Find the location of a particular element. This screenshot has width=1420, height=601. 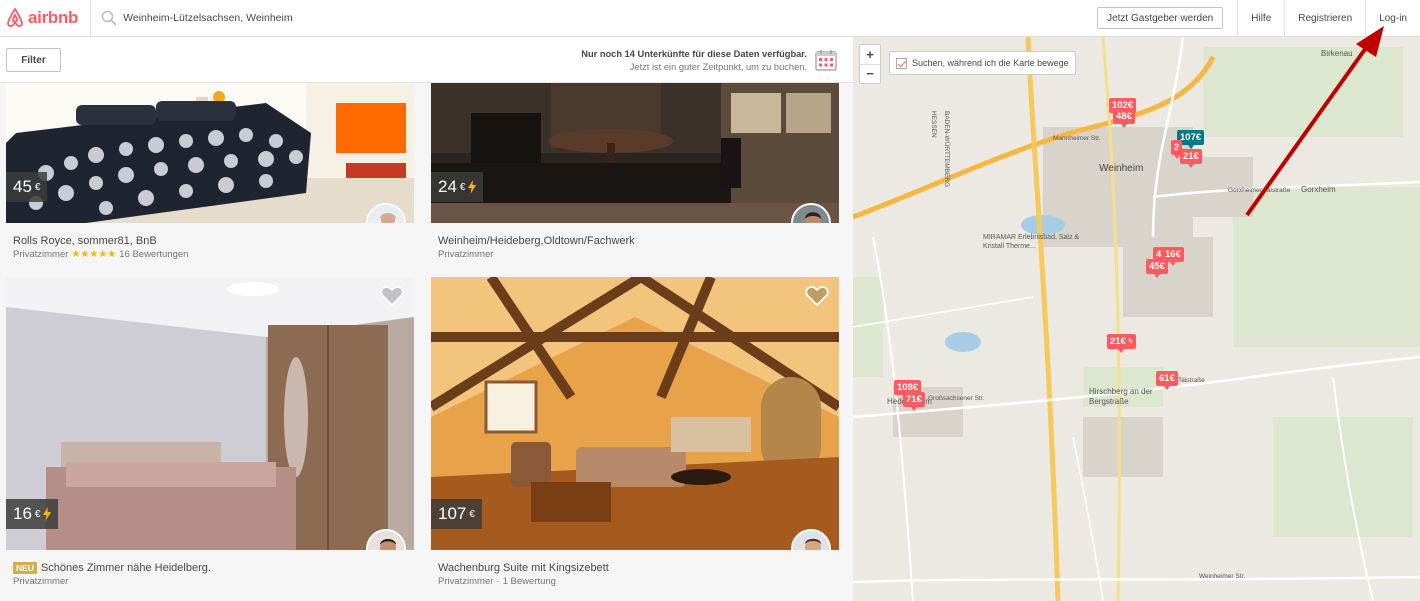

listing-meta: Privatzimmer · 1 Bewertung is located at coordinates (497, 581).